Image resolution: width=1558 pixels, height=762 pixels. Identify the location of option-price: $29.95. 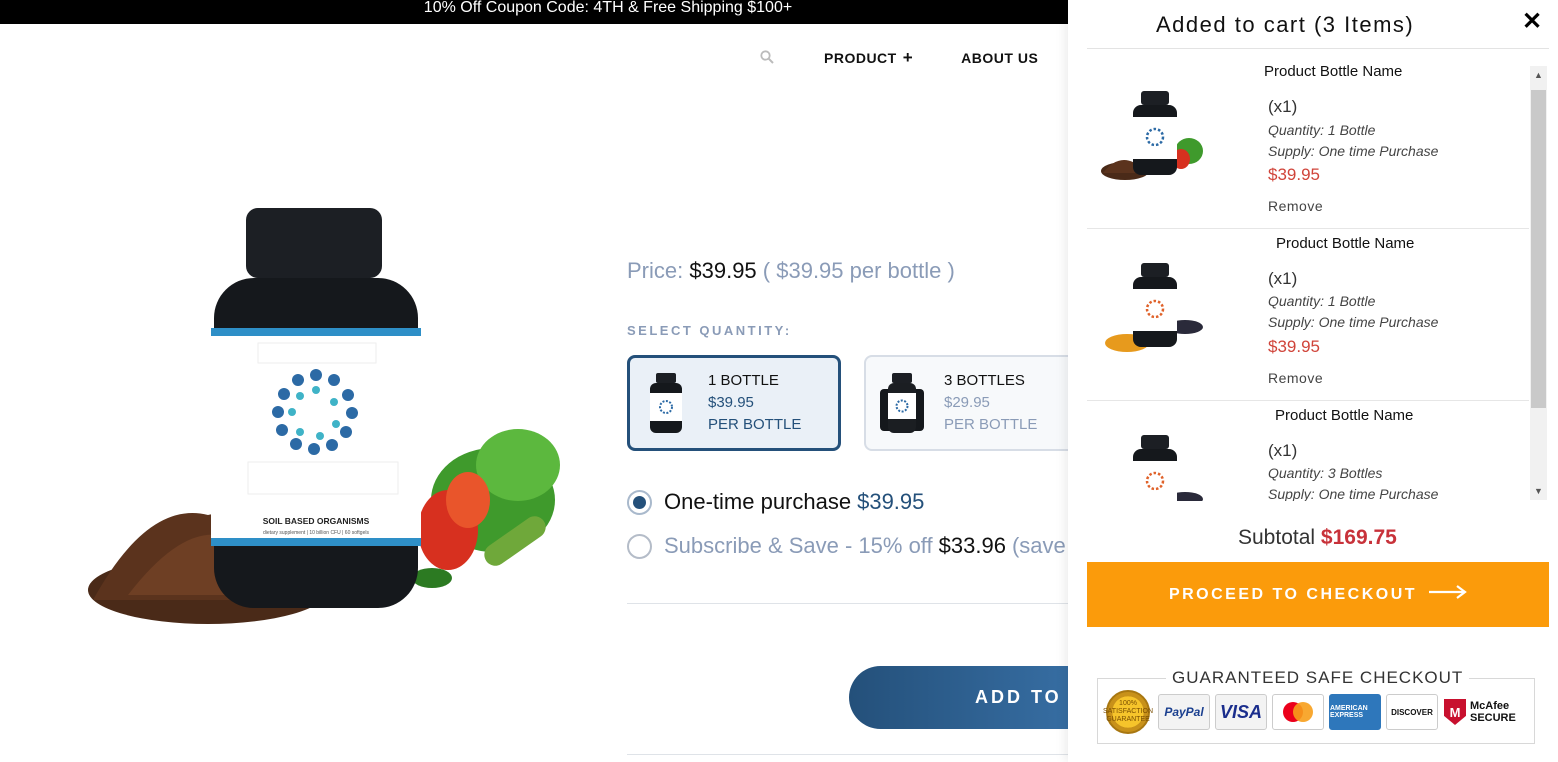
(967, 402).